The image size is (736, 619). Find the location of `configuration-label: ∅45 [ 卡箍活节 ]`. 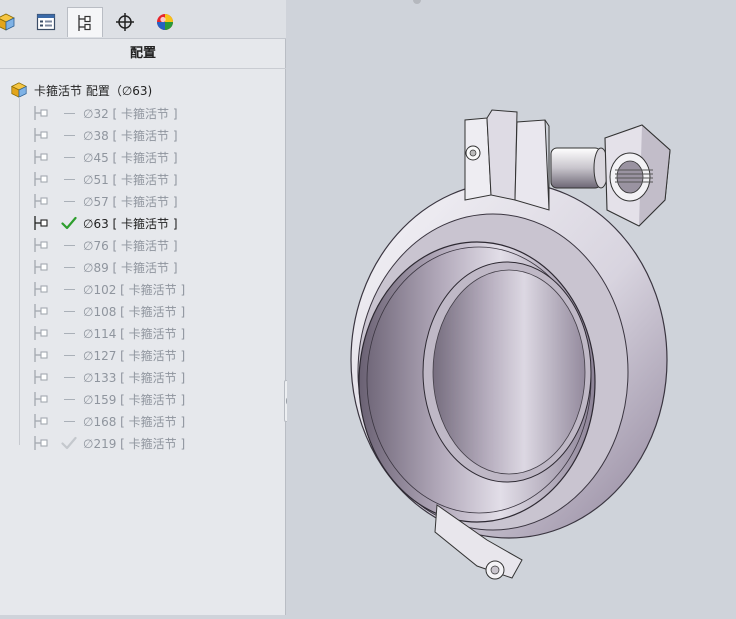

configuration-label: ∅45 [ 卡箍活节 ] is located at coordinates (130, 157).